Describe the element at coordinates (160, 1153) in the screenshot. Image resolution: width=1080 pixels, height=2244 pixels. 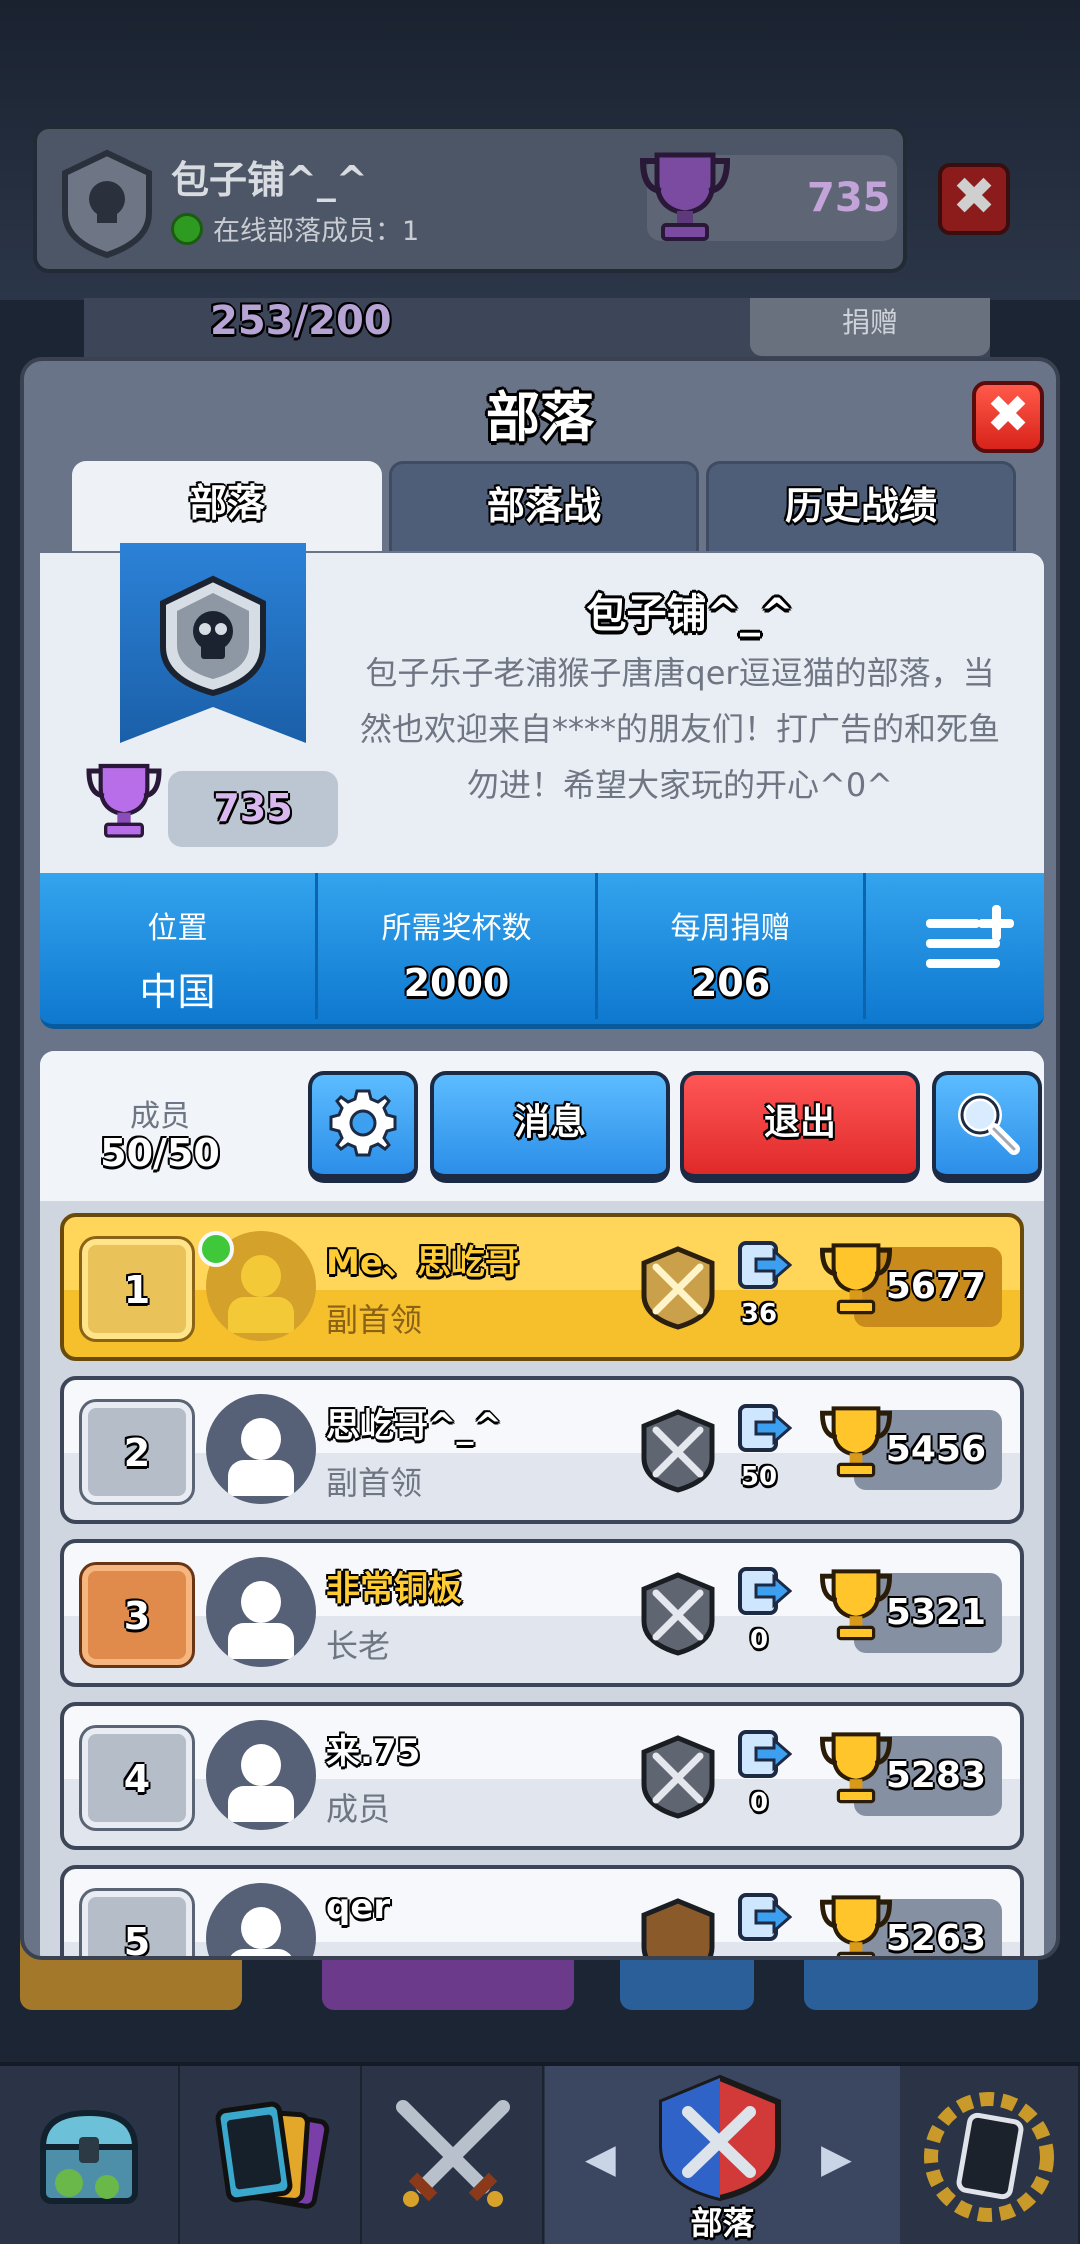
I see `members-count: 50/50` at that location.